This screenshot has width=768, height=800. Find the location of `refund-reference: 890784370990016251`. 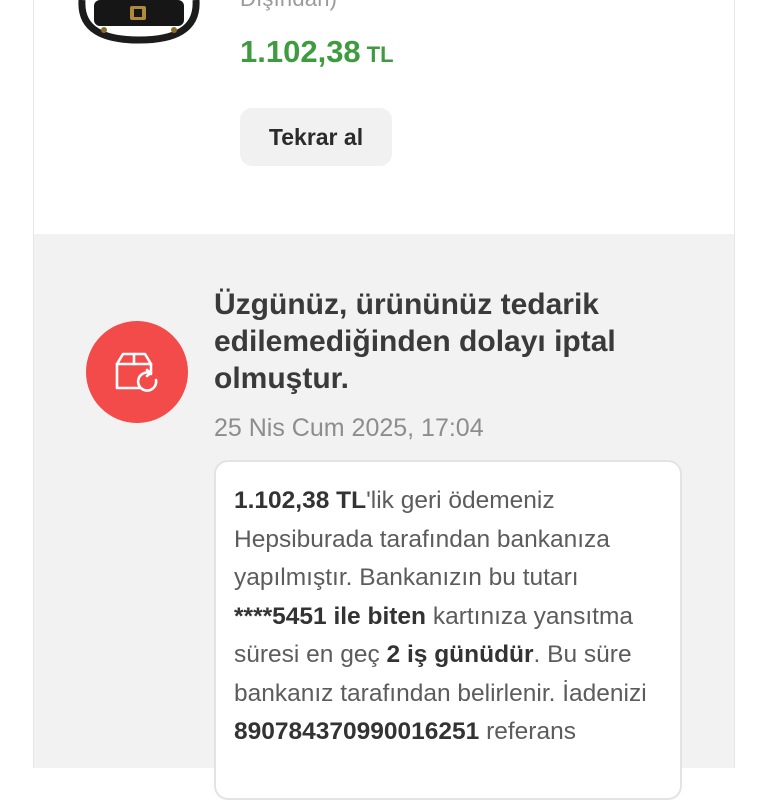

refund-reference: 890784370990016251 is located at coordinates (357, 731).